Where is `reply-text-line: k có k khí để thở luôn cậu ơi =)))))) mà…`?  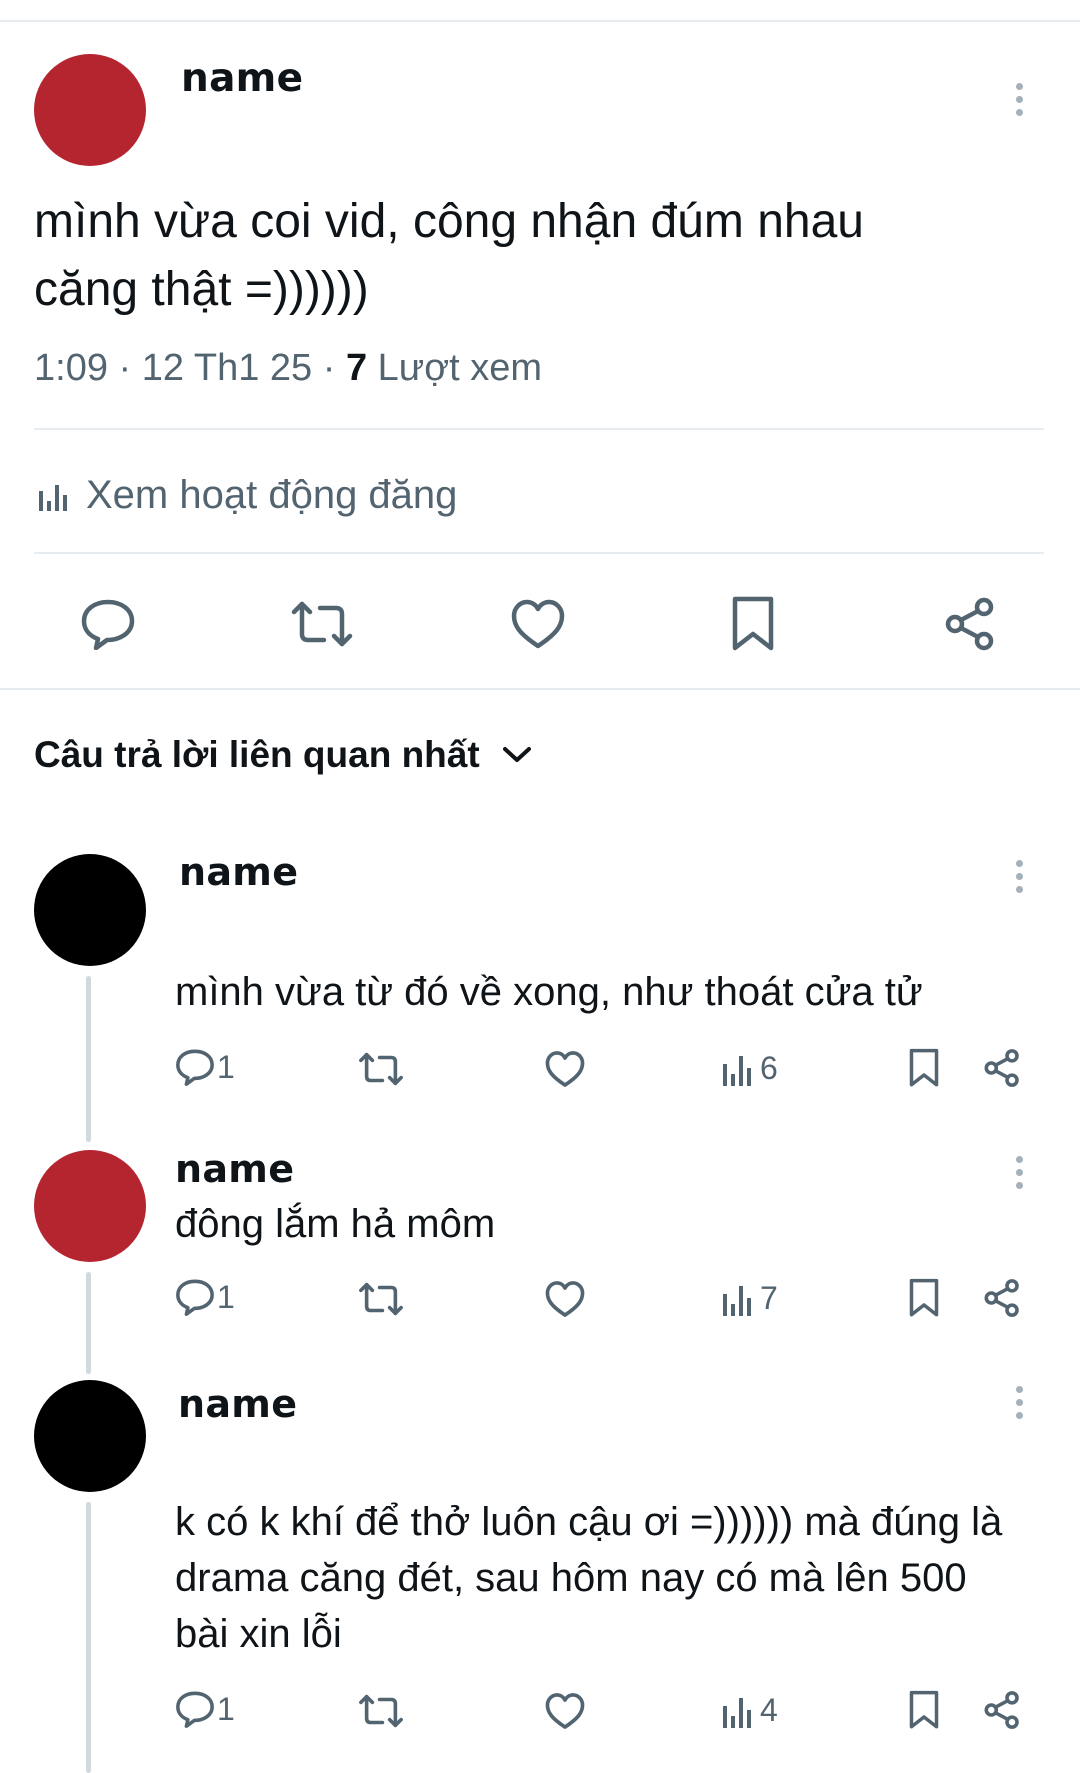 reply-text-line: k có k khí để thở luôn cậu ơi =)))))) mà… is located at coordinates (589, 1522).